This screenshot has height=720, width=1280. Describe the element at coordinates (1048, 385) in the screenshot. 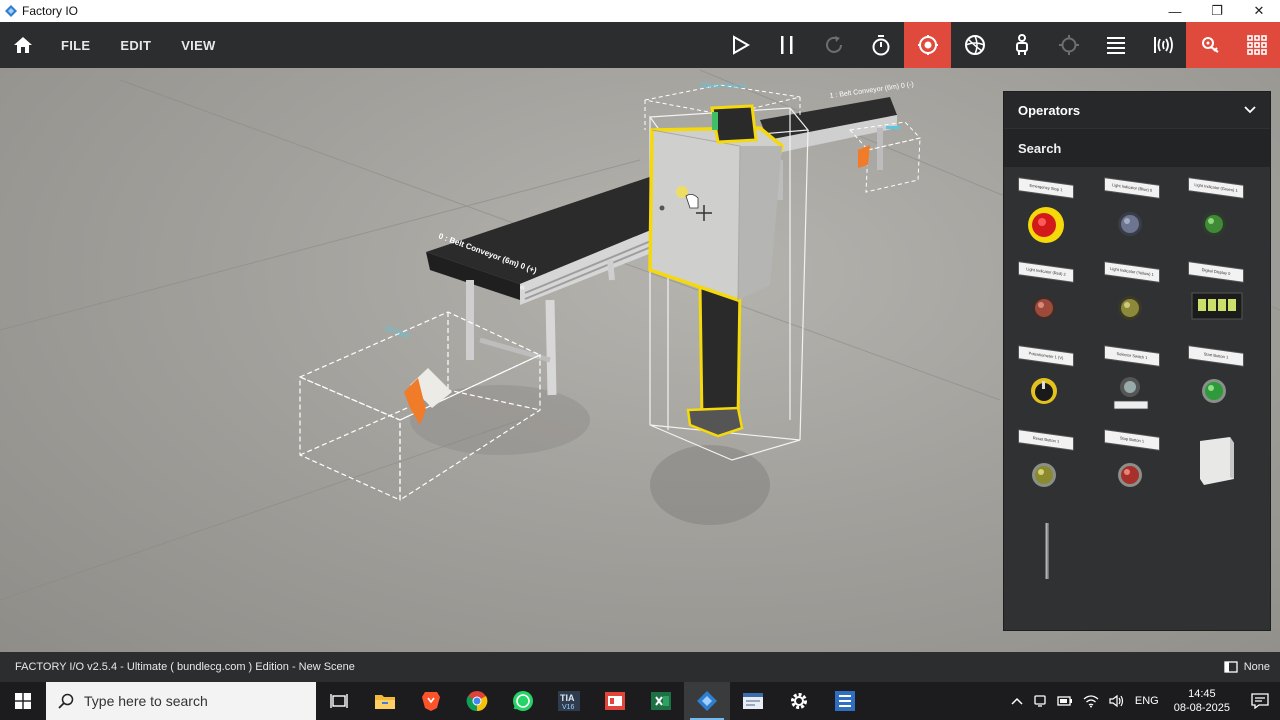

I see `operator-potentiometer: Potentiometer 1 (V)` at that location.